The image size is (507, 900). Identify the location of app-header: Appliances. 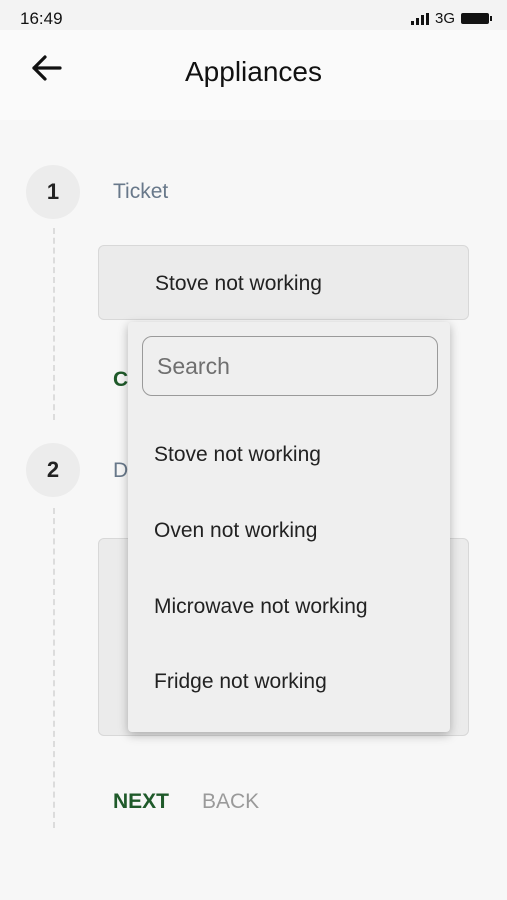
(253, 75).